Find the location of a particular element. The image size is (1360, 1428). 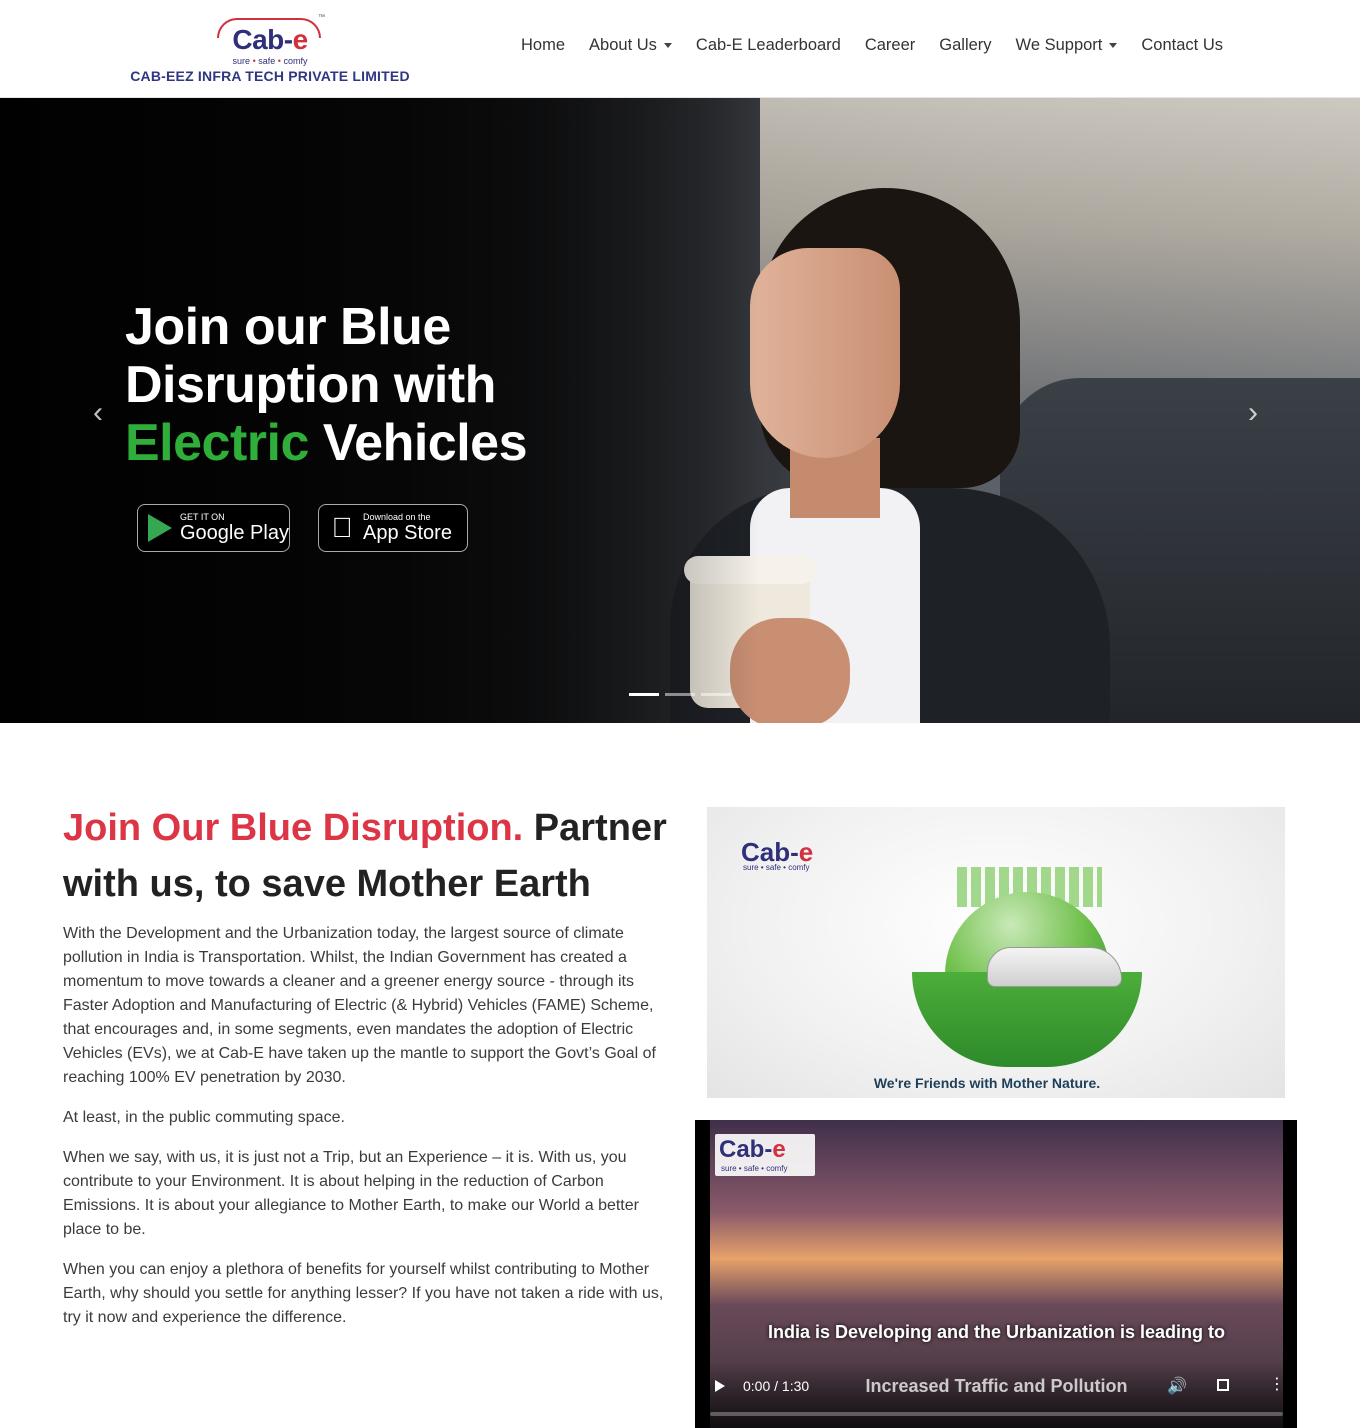

play-icon is located at coordinates (720, 1386).